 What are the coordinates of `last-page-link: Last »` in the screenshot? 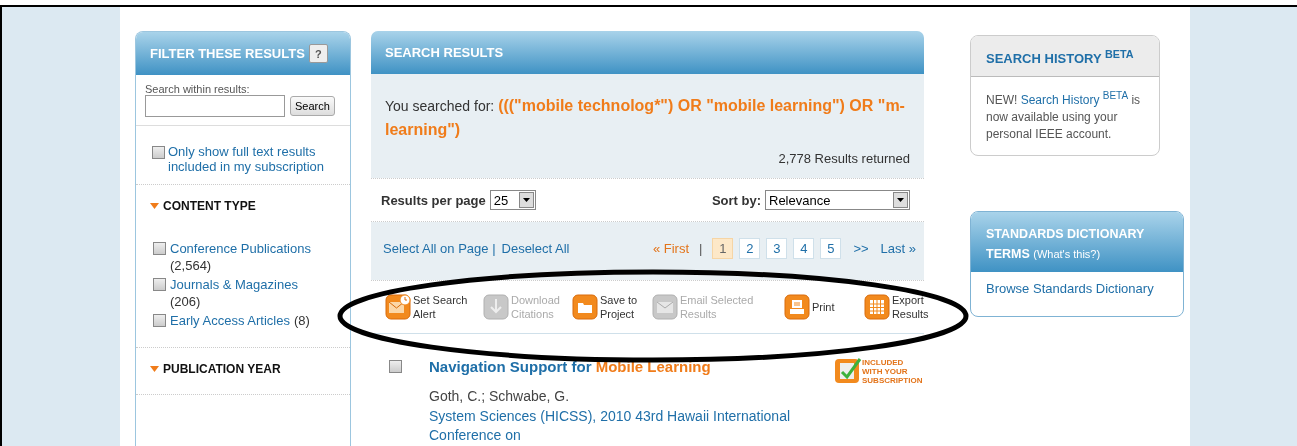 It's located at (898, 248).